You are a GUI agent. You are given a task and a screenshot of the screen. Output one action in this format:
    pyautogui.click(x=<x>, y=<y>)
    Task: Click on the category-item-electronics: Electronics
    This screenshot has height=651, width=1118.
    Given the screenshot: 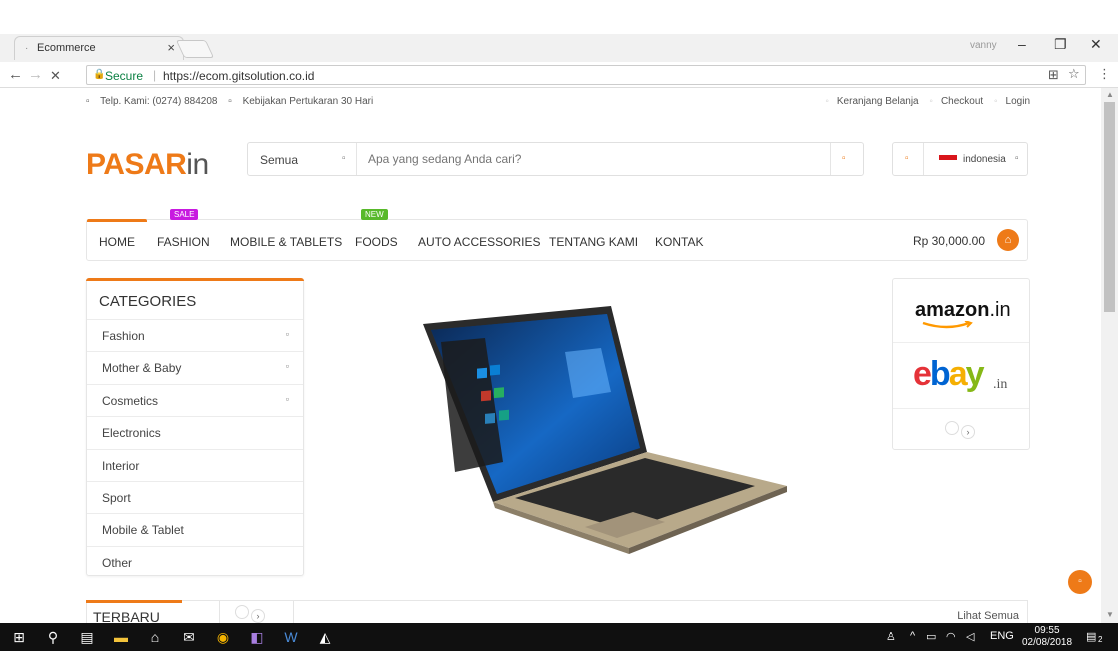 What is the action you would take?
    pyautogui.click(x=195, y=432)
    